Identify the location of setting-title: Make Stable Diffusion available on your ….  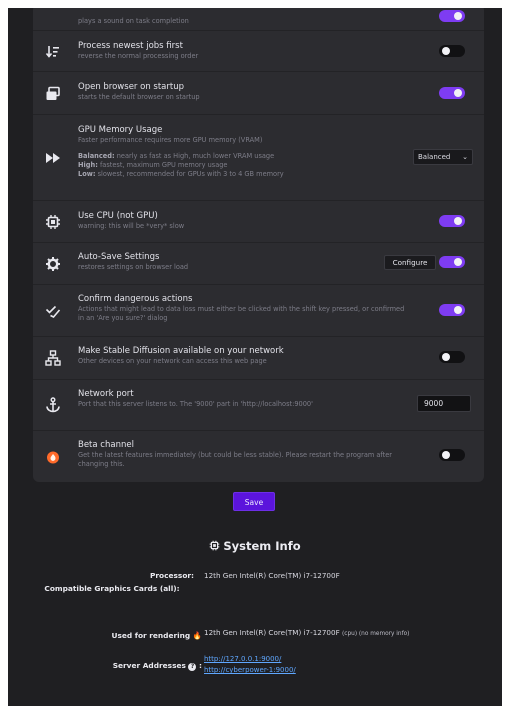
(181, 351).